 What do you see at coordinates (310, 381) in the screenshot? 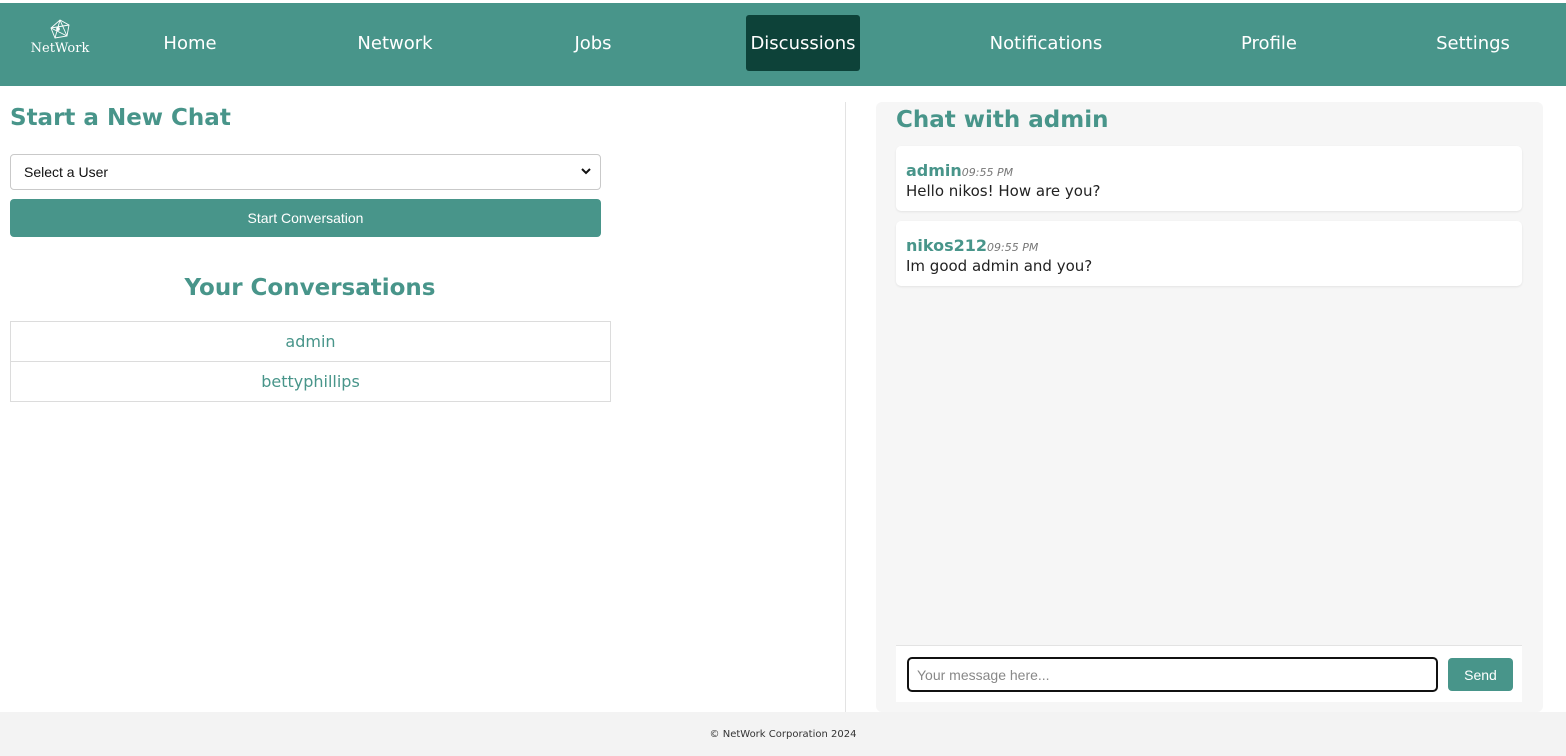
I see `conversation-item-bettyphillips: bettyphillips` at bounding box center [310, 381].